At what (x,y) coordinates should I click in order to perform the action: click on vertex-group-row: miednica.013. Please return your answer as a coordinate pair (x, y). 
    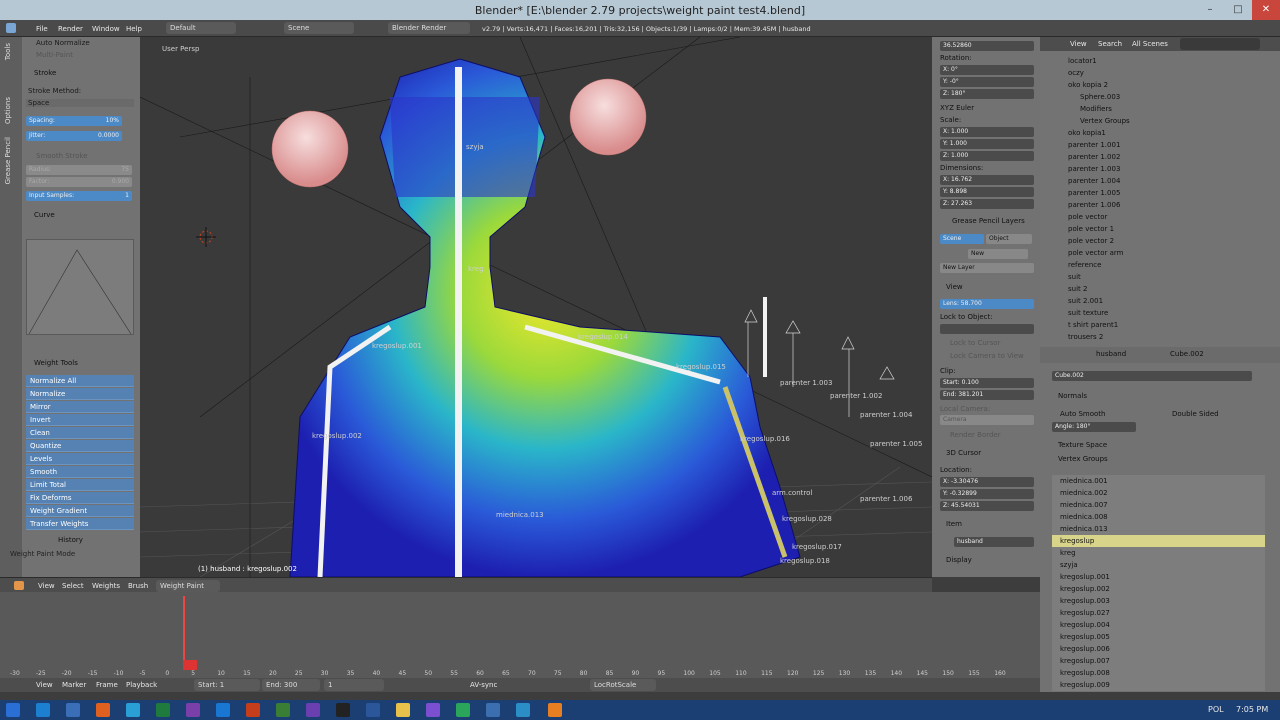
    Looking at the image, I should click on (1158, 529).